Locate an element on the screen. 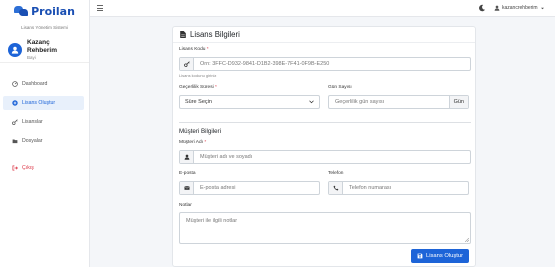 The image size is (555, 267). sidebar-item-dosyalar: Dosyalar is located at coordinates (43, 141).